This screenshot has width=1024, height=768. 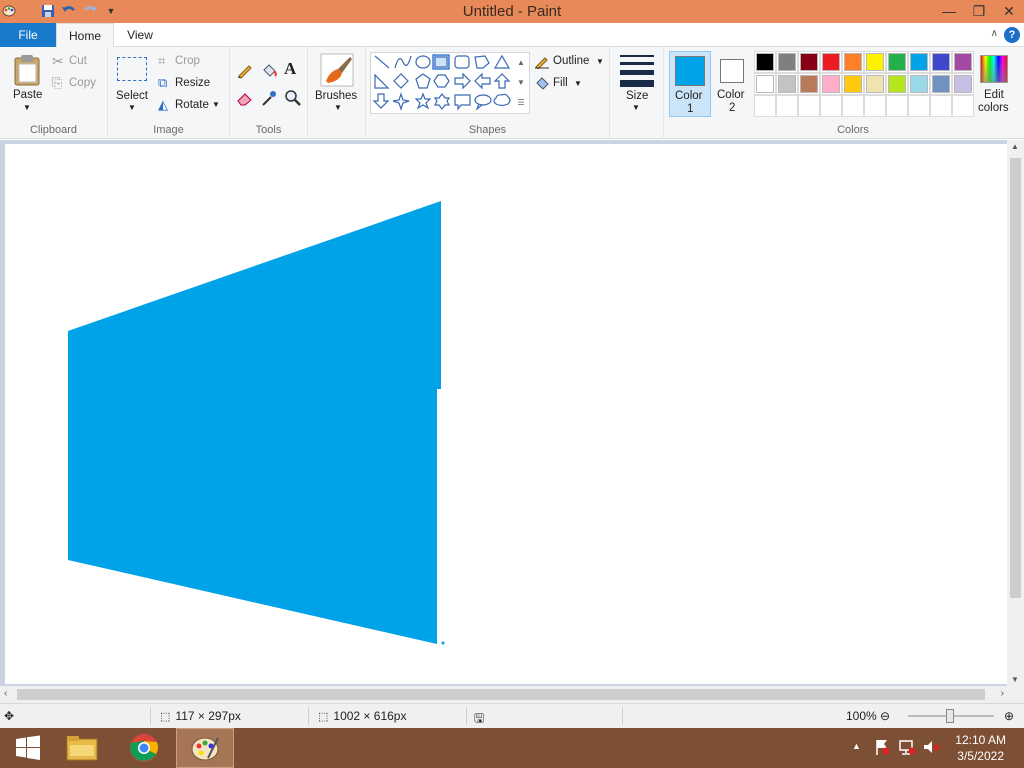 I want to click on edit-colors-button: Edit colors, so click(x=997, y=84).